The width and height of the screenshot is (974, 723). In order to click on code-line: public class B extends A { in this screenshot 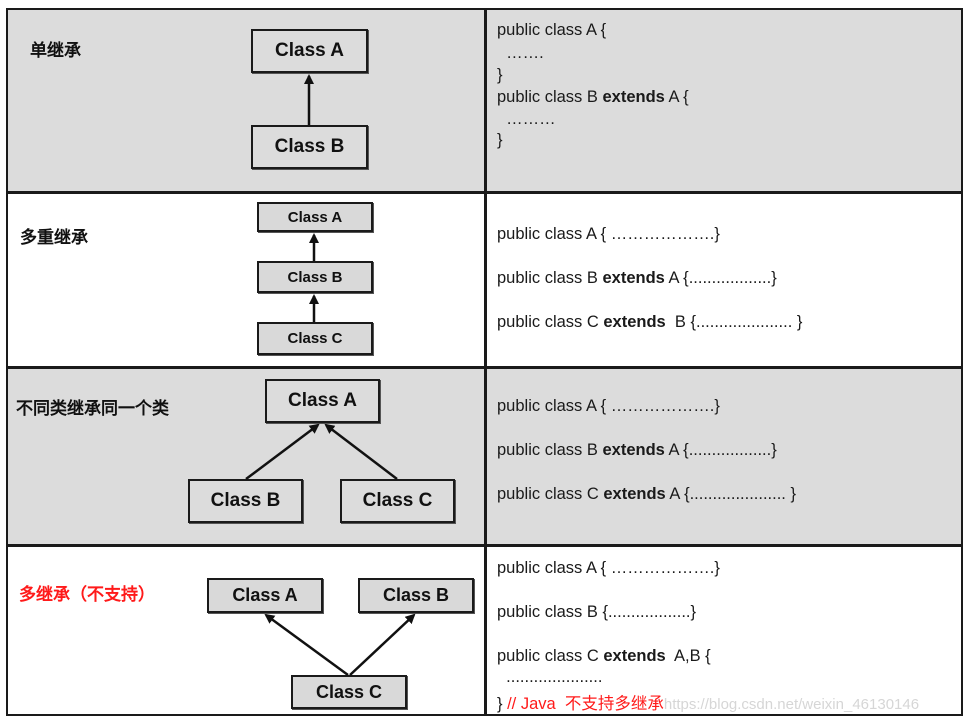, I will do `click(593, 97)`.